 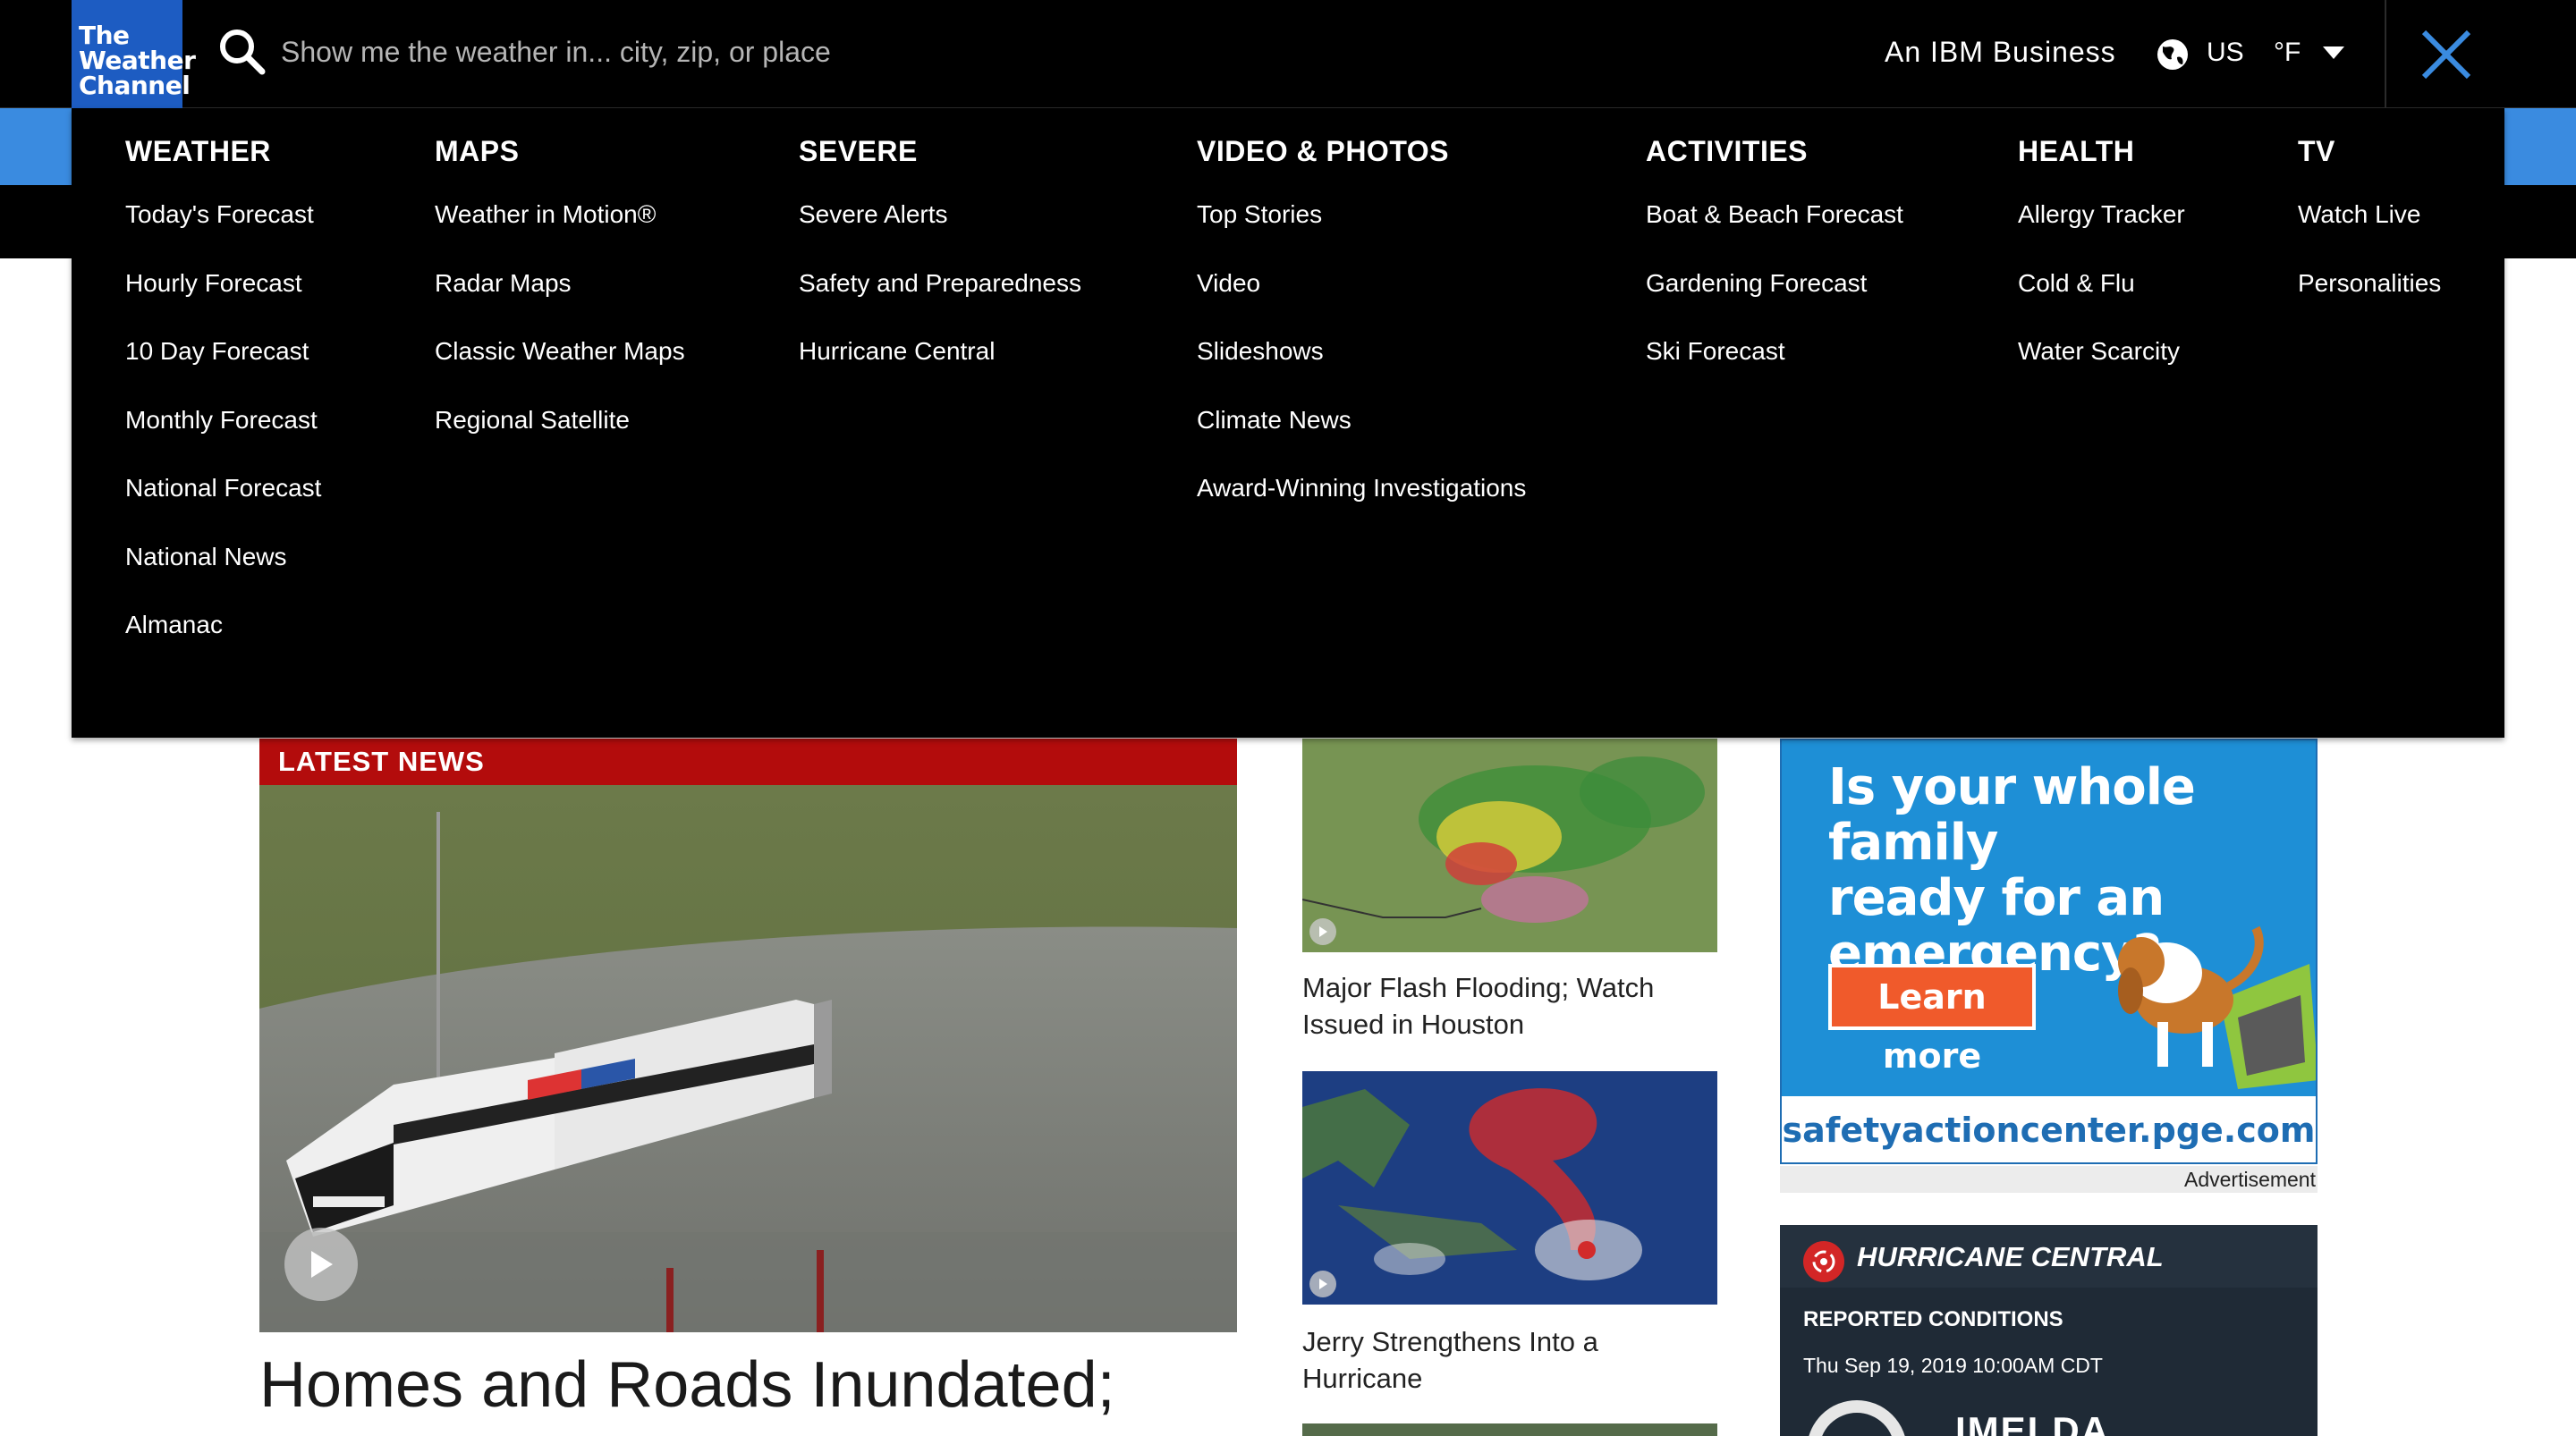 I want to click on menu-item: Top Stories, so click(x=1361, y=231).